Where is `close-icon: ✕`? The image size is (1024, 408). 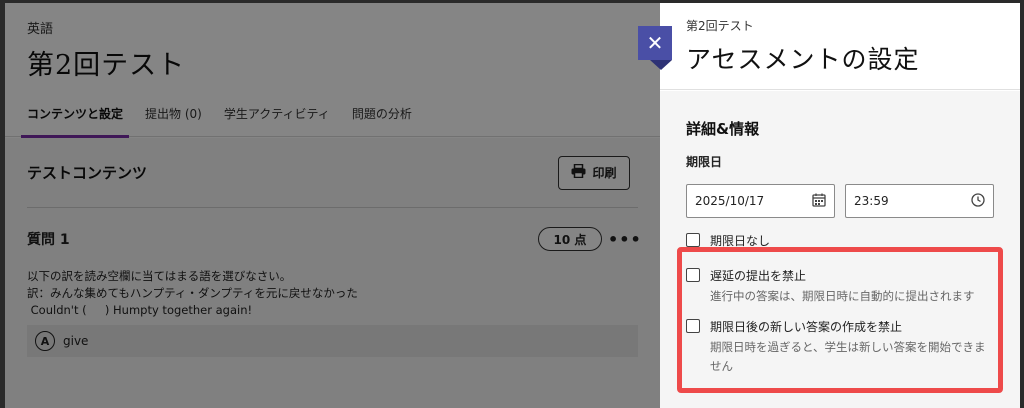 close-icon: ✕ is located at coordinates (655, 43).